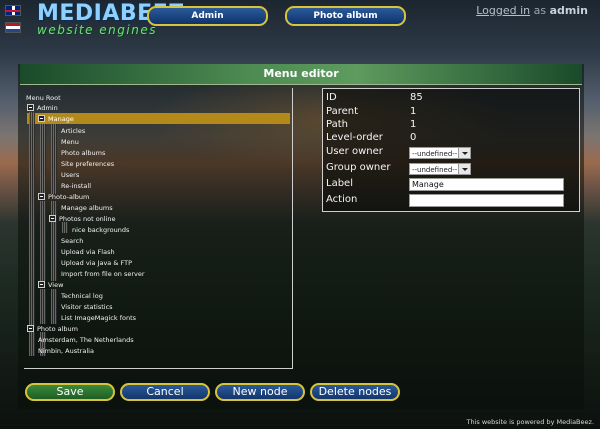  What do you see at coordinates (345, 16) in the screenshot?
I see `nav-photo-album-button: Photo album` at bounding box center [345, 16].